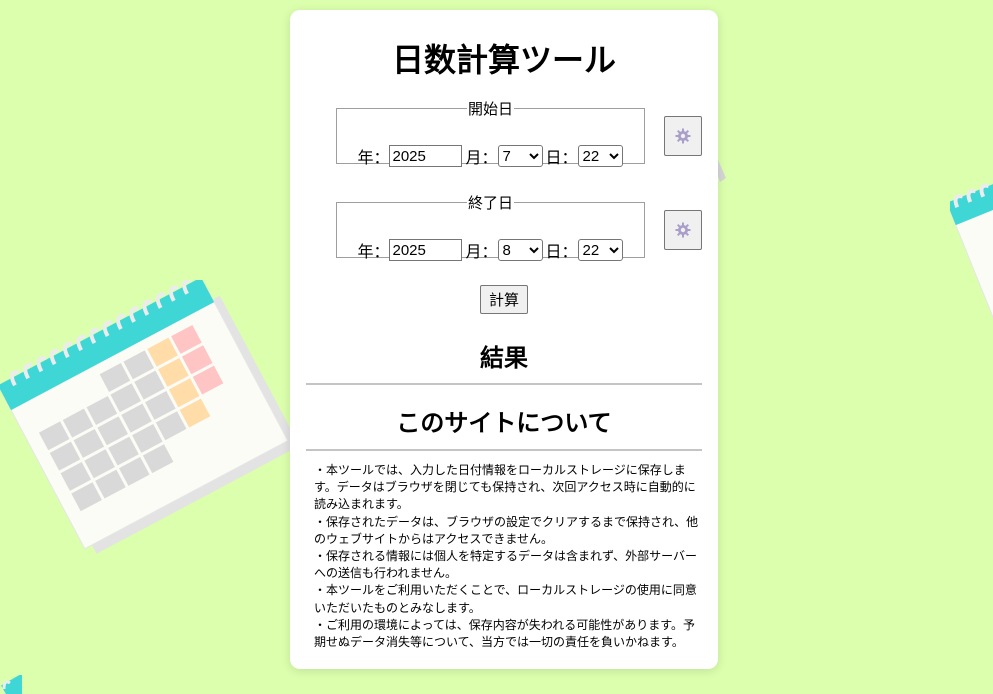  What do you see at coordinates (504, 358) in the screenshot?
I see `result-heading: 結果` at bounding box center [504, 358].